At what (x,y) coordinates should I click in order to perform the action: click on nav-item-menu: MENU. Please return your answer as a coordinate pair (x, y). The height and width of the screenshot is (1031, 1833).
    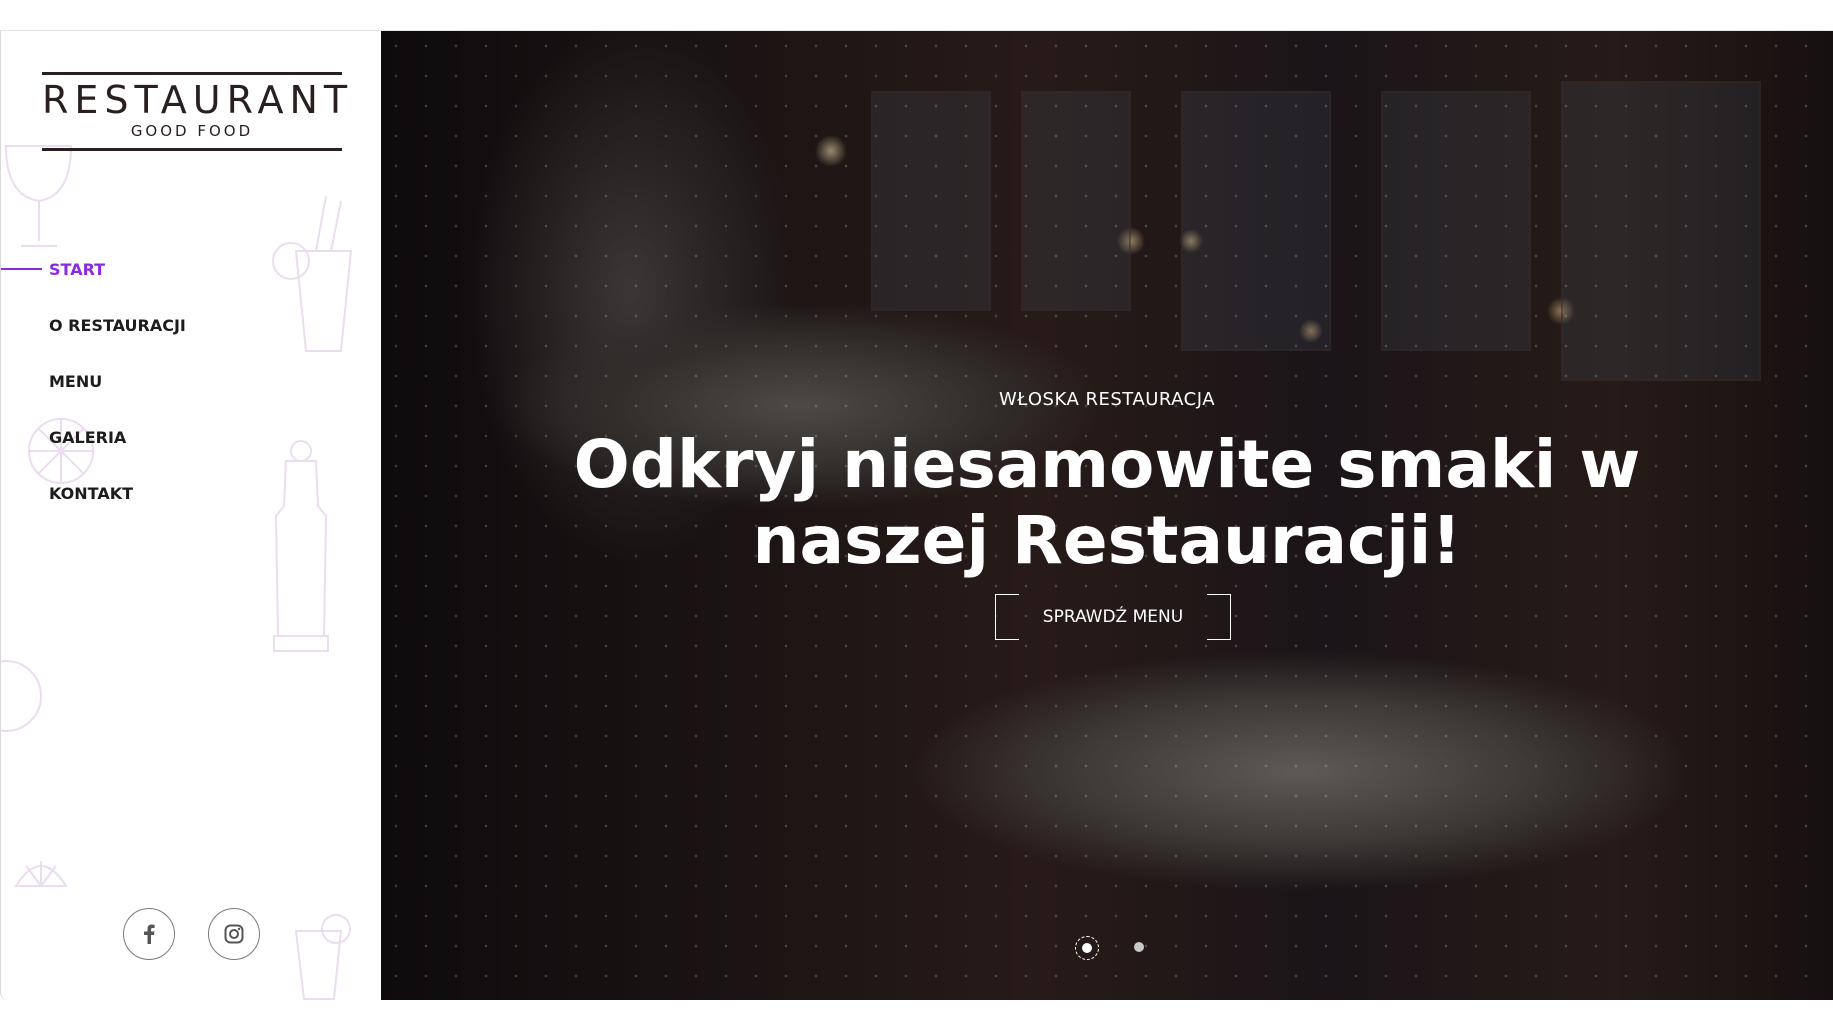
    Looking at the image, I should click on (191, 381).